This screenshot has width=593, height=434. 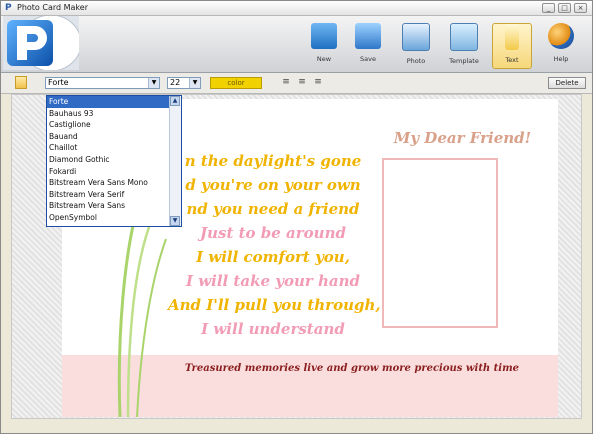 I want to click on poem-line: n the daylight's gone, so click(x=273, y=161).